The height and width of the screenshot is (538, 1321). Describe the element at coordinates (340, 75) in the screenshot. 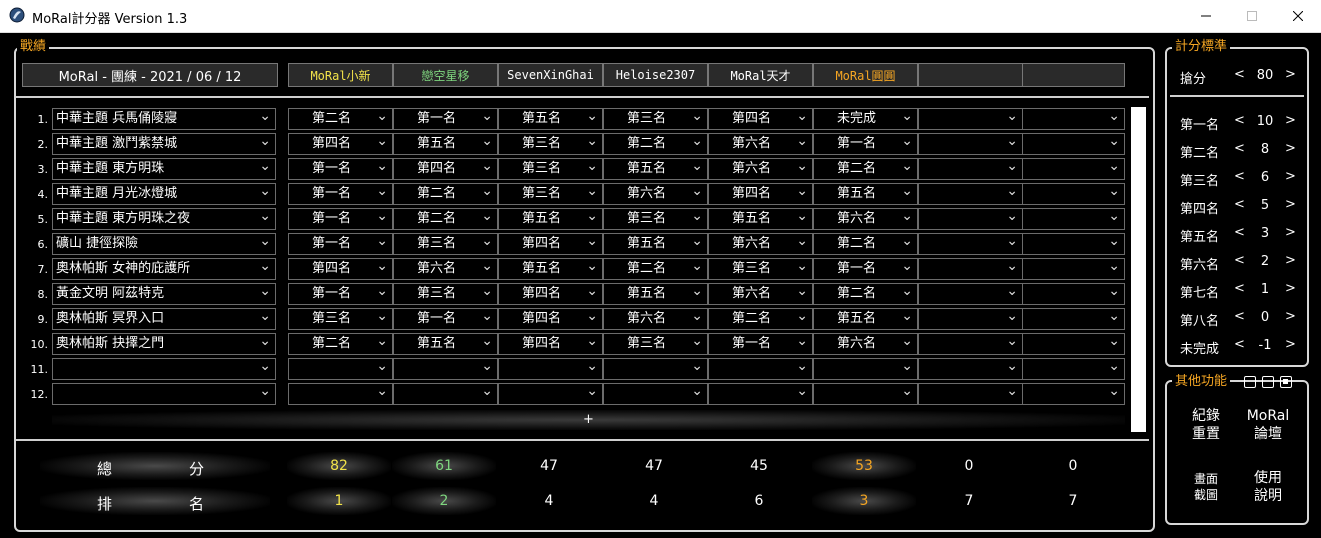

I see `player-name-1: MoRal小新` at that location.